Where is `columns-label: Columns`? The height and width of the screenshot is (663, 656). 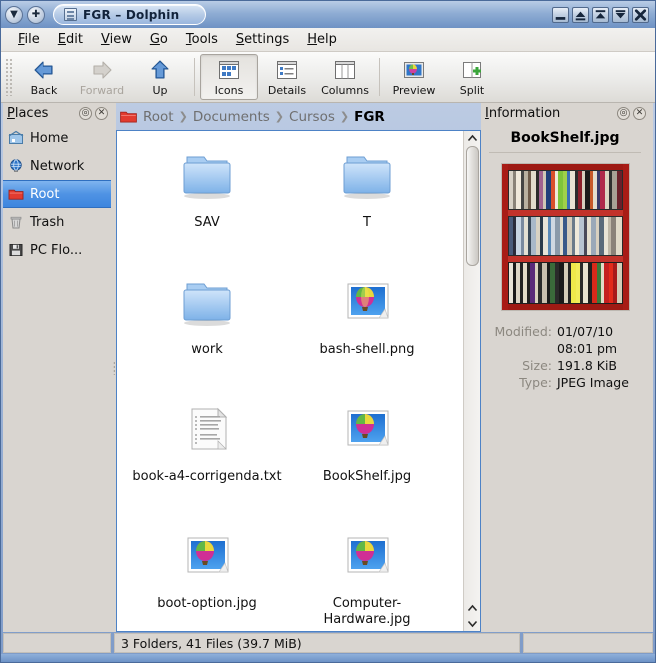 columns-label: Columns is located at coordinates (345, 90).